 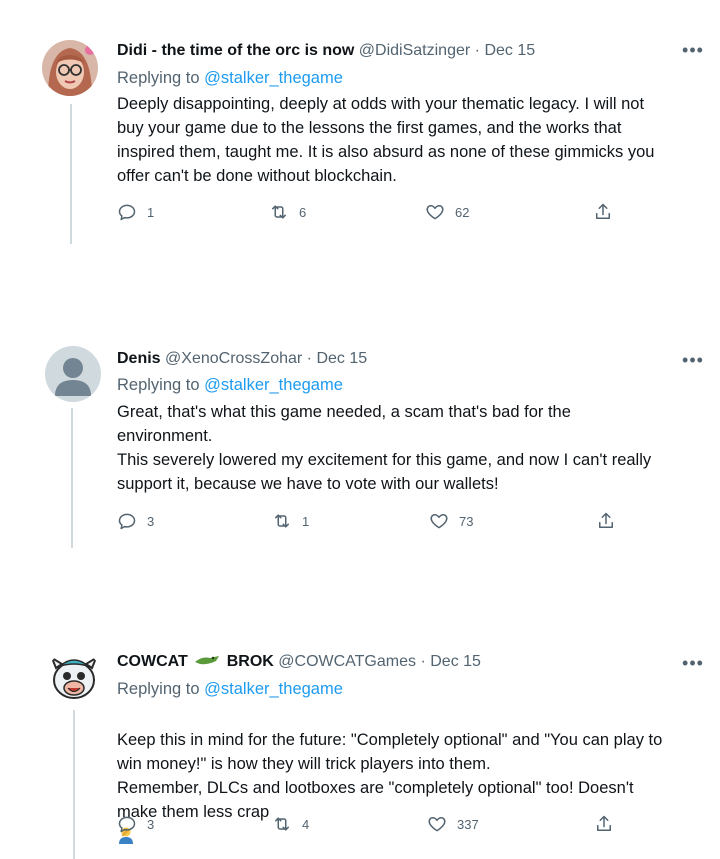 I want to click on retweet-count: 4, so click(x=306, y=824).